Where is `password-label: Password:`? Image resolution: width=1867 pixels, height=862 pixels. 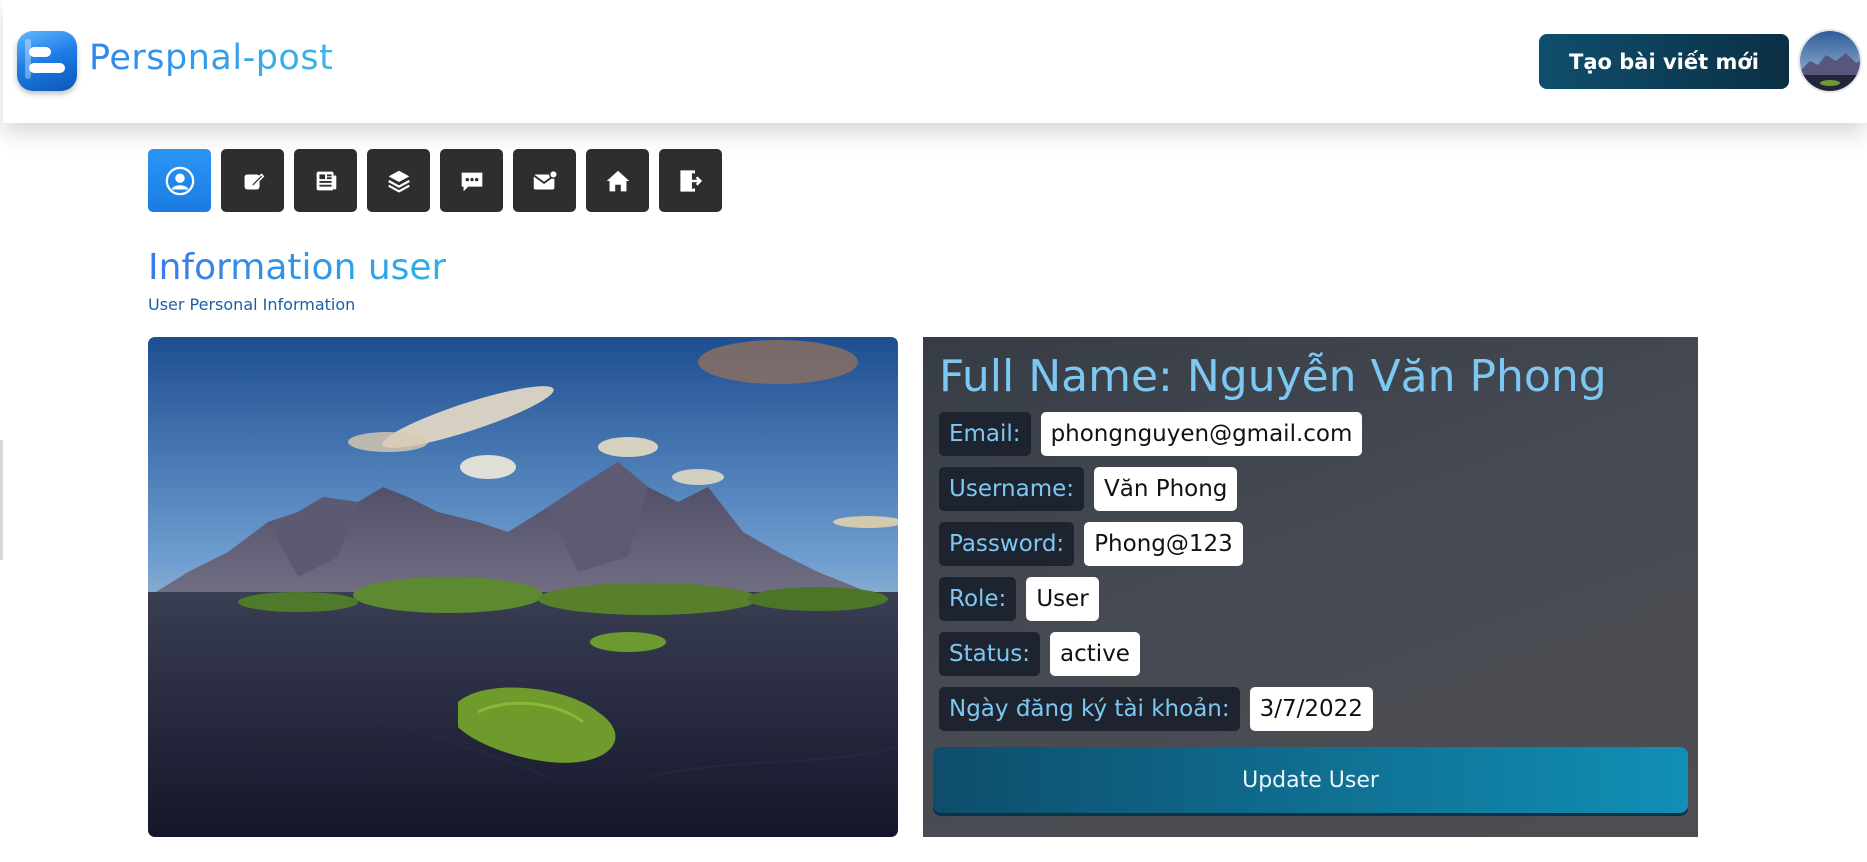 password-label: Password: is located at coordinates (1007, 544).